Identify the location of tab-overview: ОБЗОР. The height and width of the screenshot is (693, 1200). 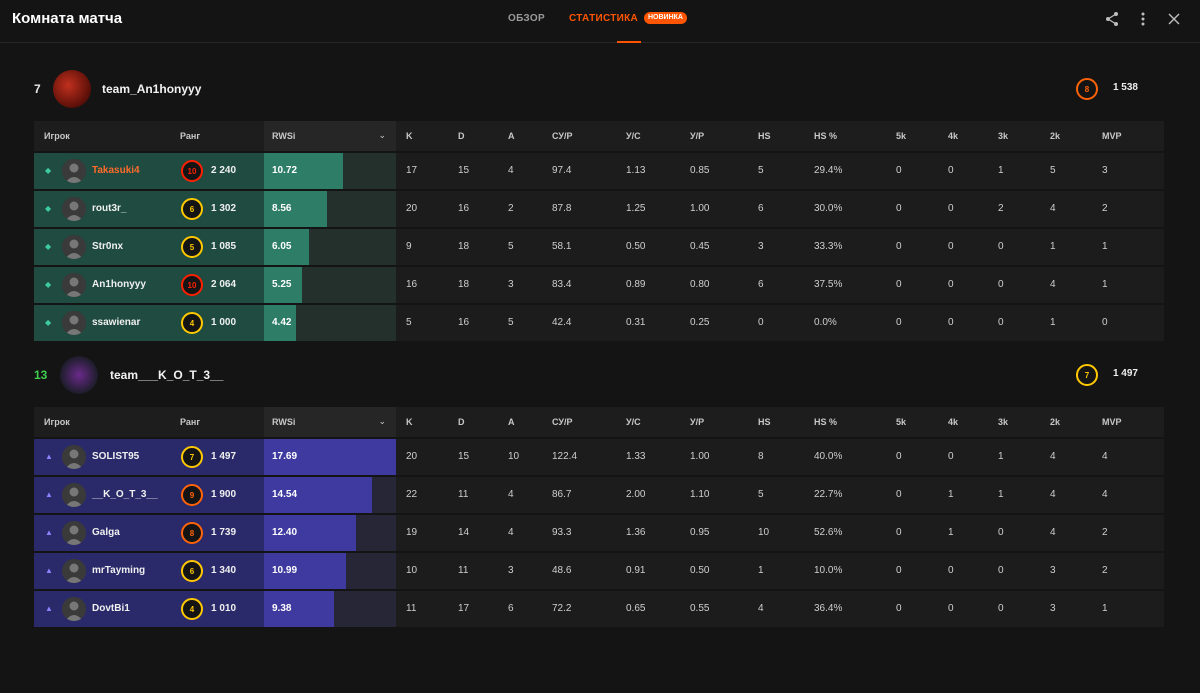
(526, 18).